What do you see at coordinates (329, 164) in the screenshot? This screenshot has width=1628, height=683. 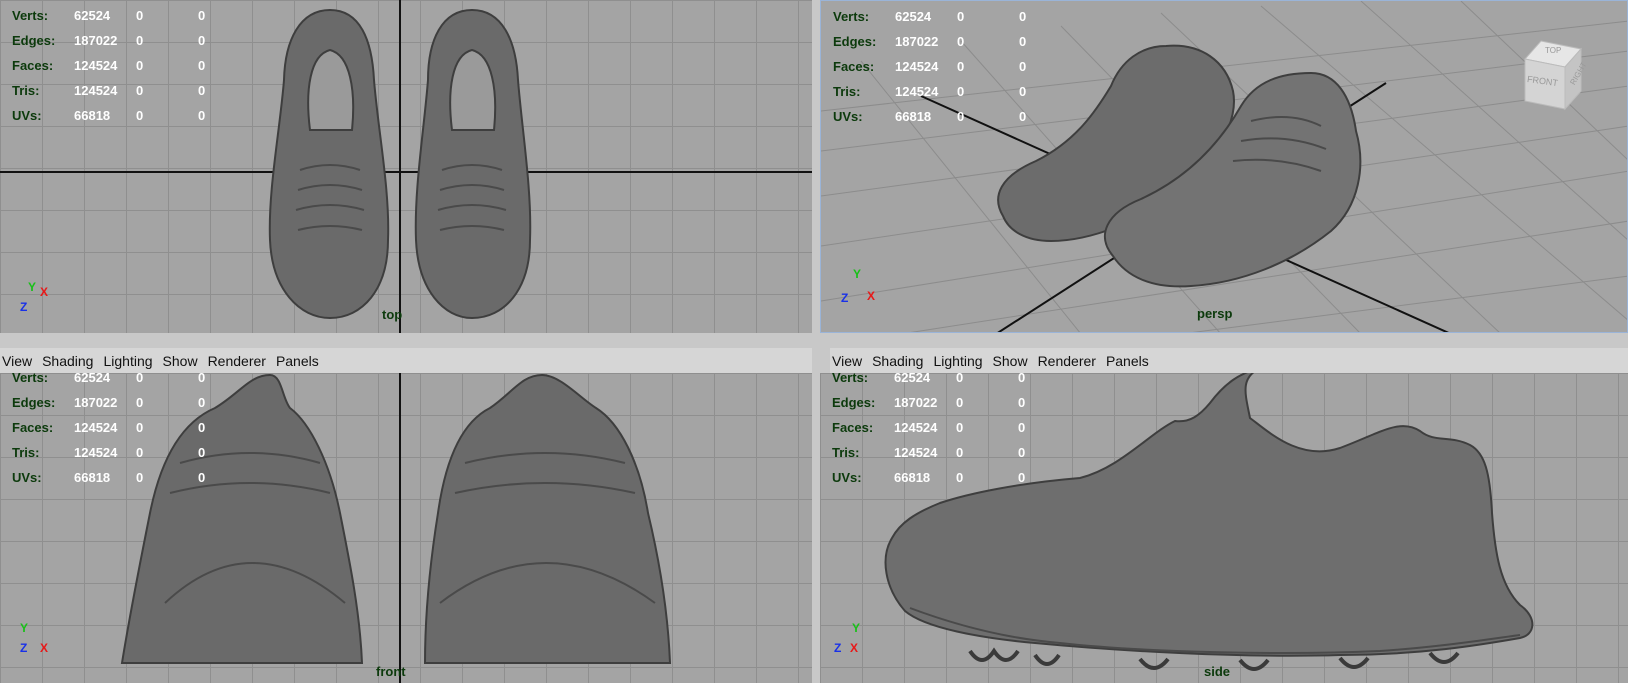 I see `shoe-top-left` at bounding box center [329, 164].